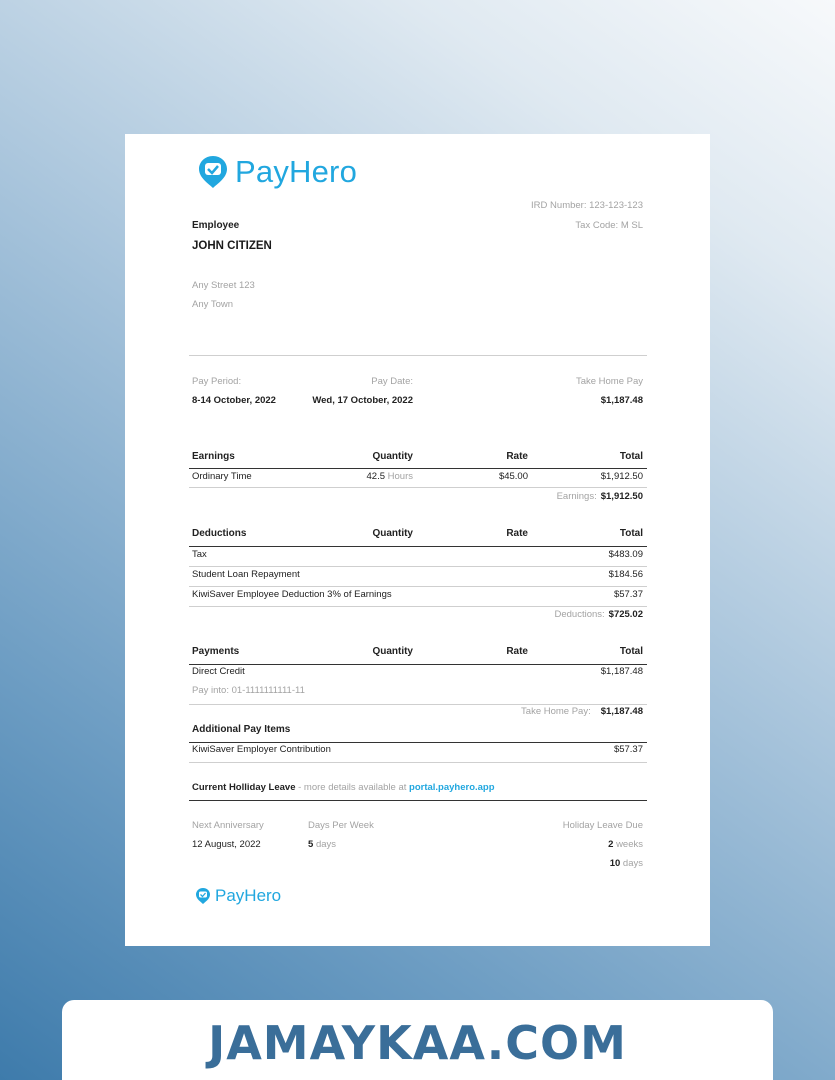 This screenshot has width=835, height=1080. What do you see at coordinates (628, 594) in the screenshot?
I see `deduction-total: $57.37` at bounding box center [628, 594].